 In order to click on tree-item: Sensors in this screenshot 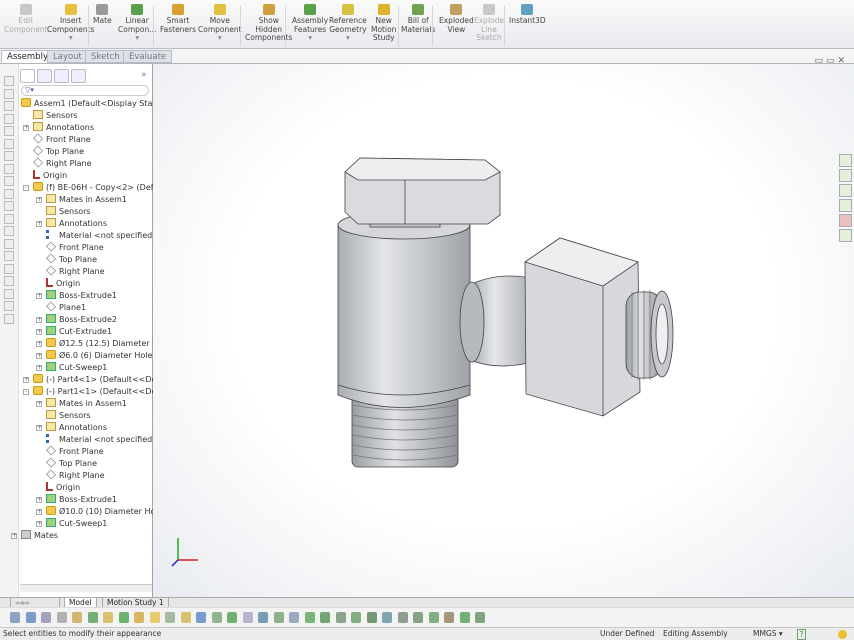, I will do `click(68, 212)`.